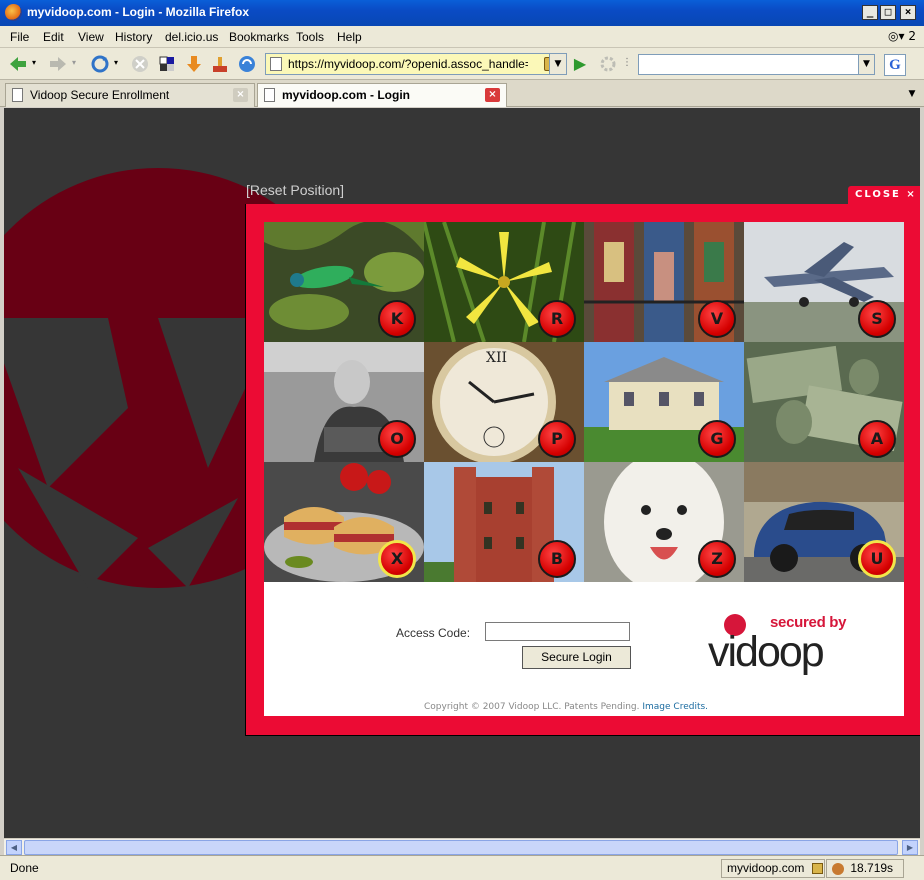  I want to click on search-dropdown-icon: ▼, so click(866, 64).